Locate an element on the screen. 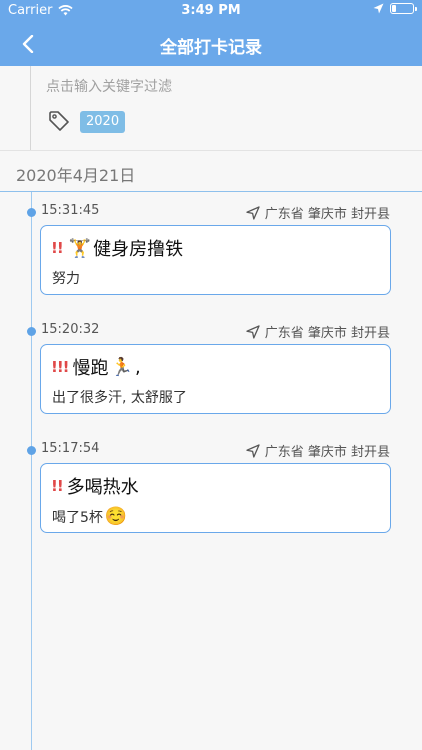 Image resolution: width=422 pixels, height=750 pixels. running-icon: 🏃 is located at coordinates (121, 367).